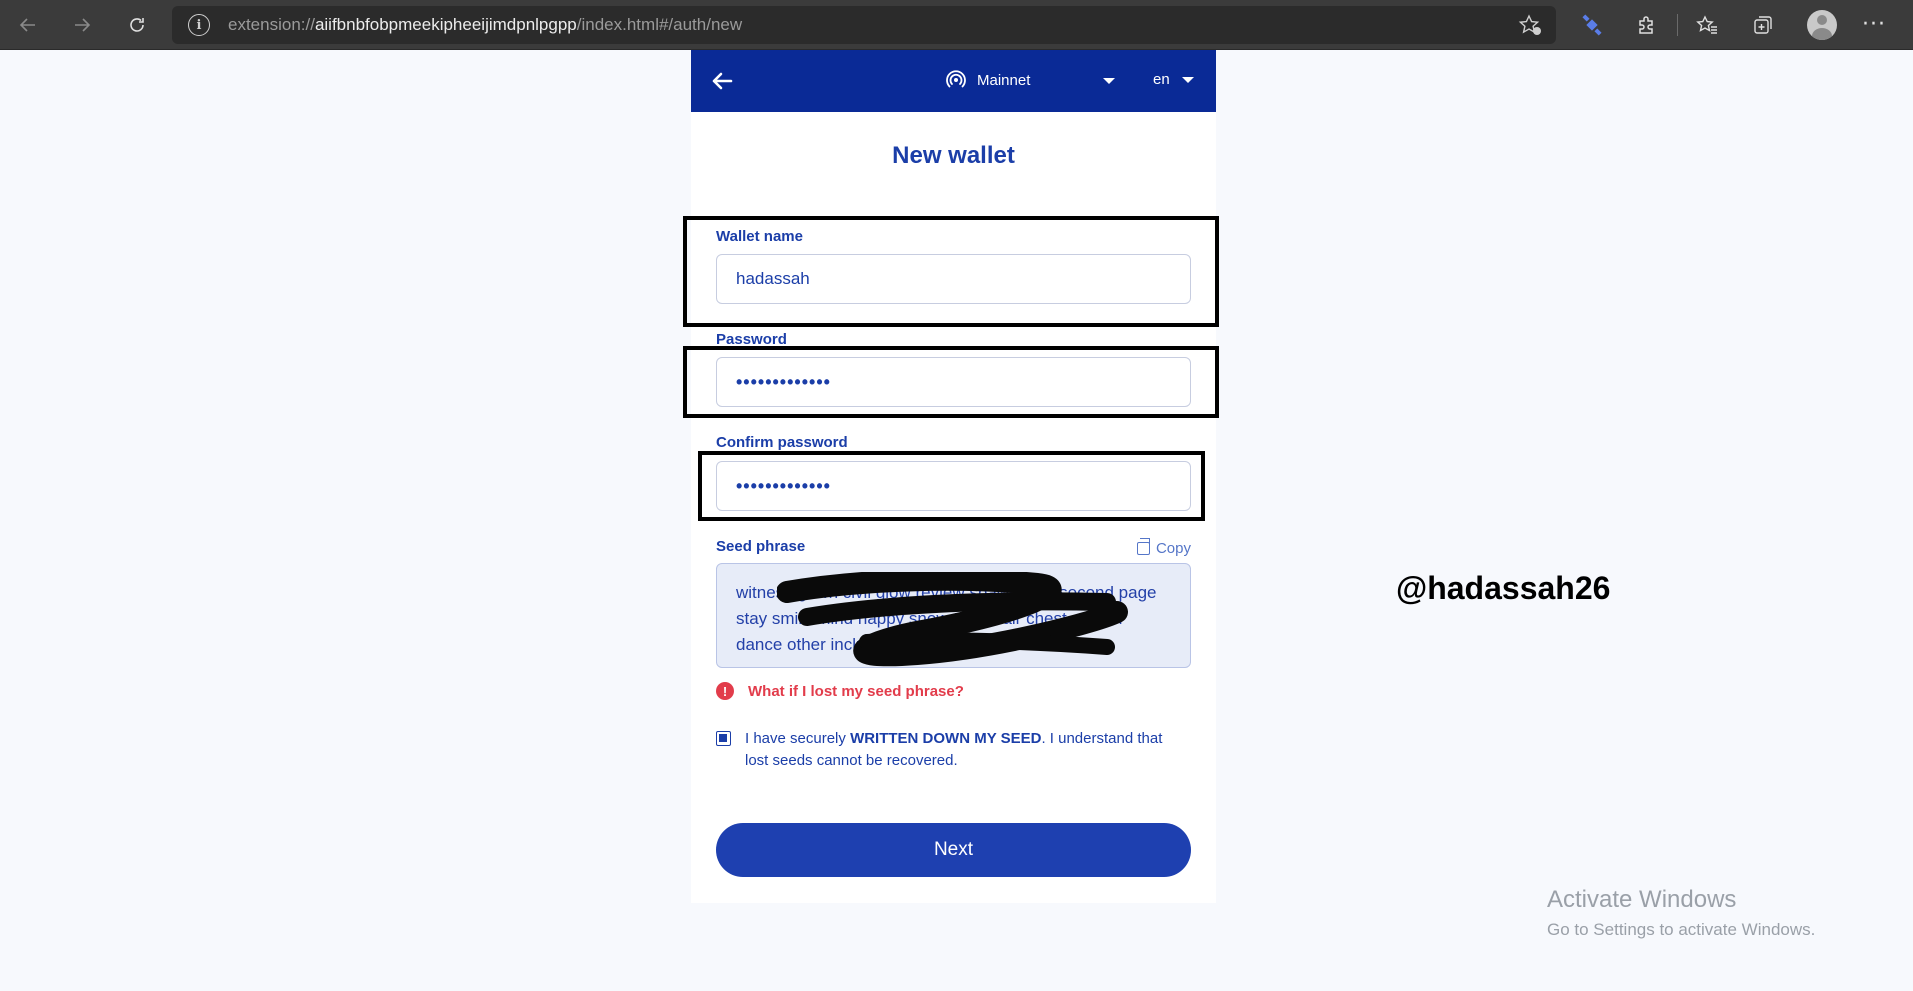 This screenshot has height=991, width=1913. Describe the element at coordinates (1642, 899) in the screenshot. I see `activate-windows-title: Activate Windows` at that location.